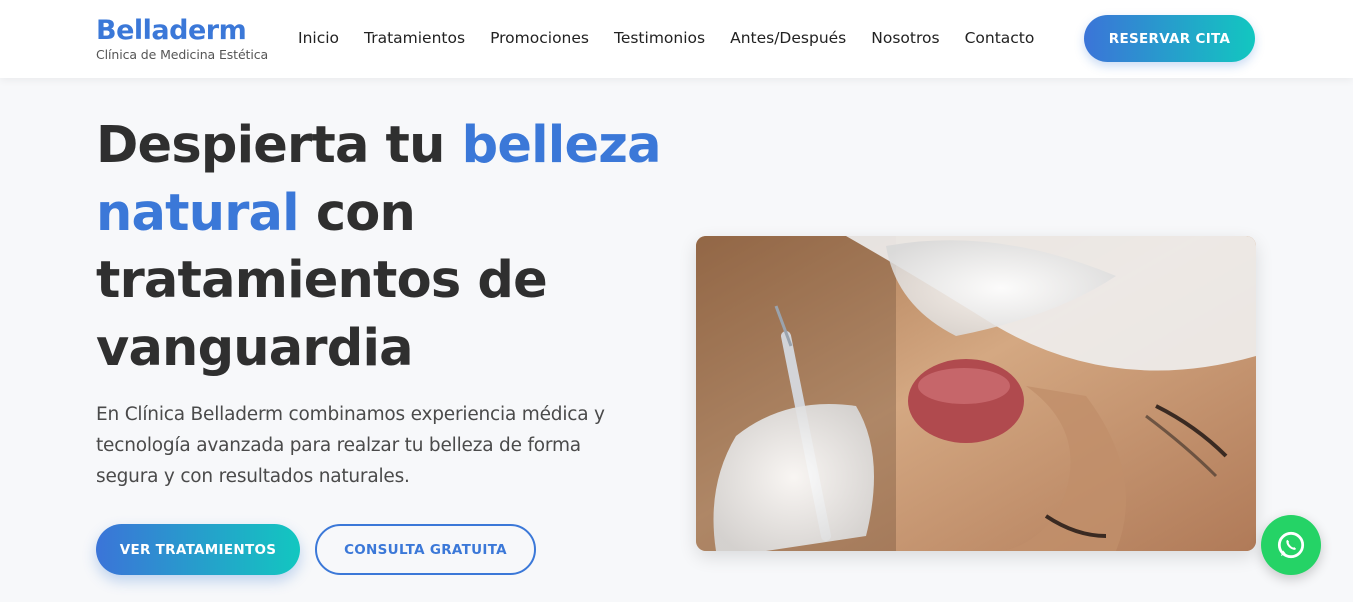 This screenshot has width=1353, height=602. I want to click on hero-title-accent1: belleza, so click(561, 145).